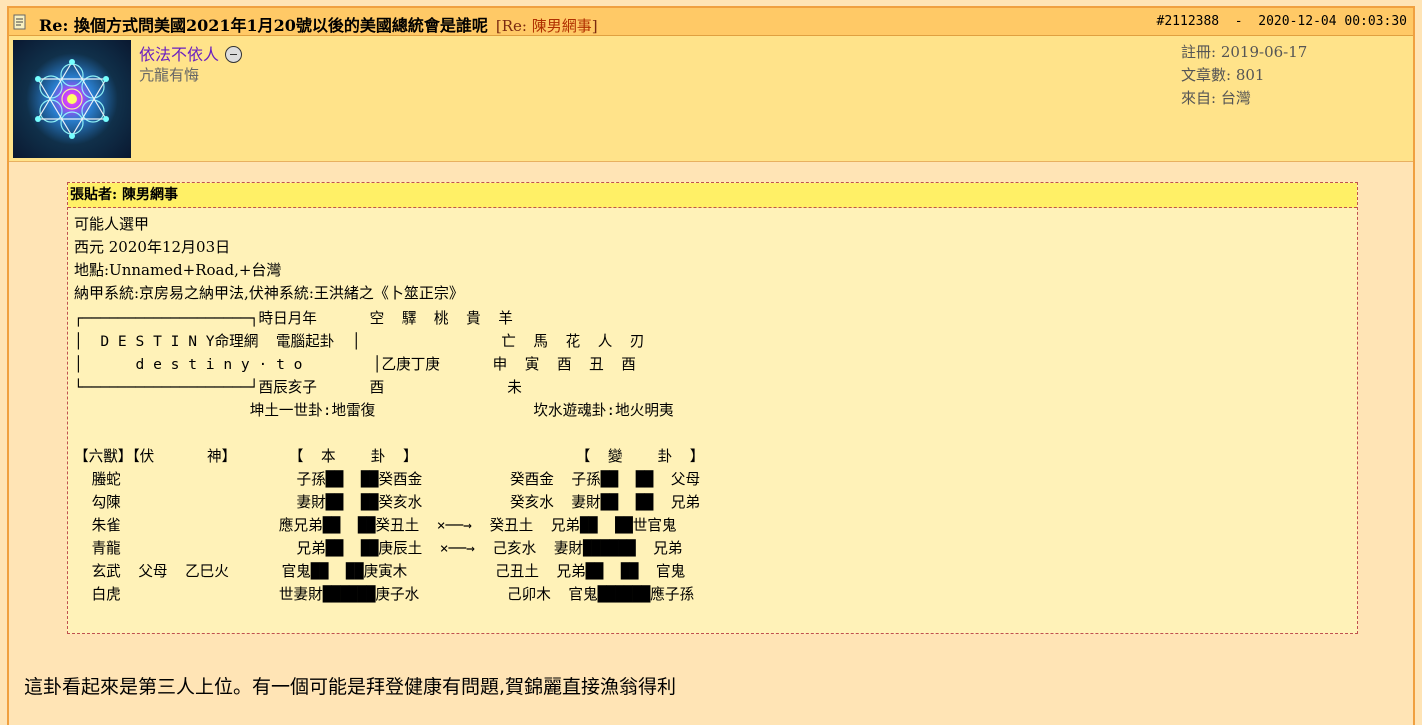 This screenshot has height=725, width=1422. Describe the element at coordinates (1223, 75) in the screenshot. I see `user-post-count: 文章數: 801` at that location.